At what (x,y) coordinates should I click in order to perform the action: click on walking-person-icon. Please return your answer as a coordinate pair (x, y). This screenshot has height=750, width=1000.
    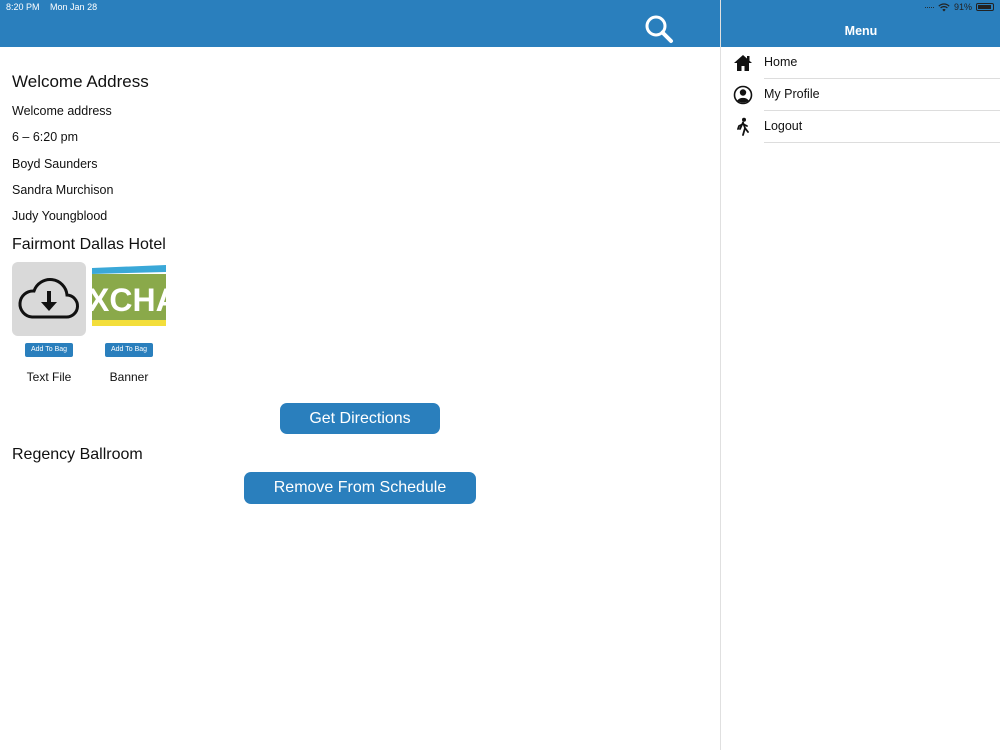
    Looking at the image, I should click on (743, 126).